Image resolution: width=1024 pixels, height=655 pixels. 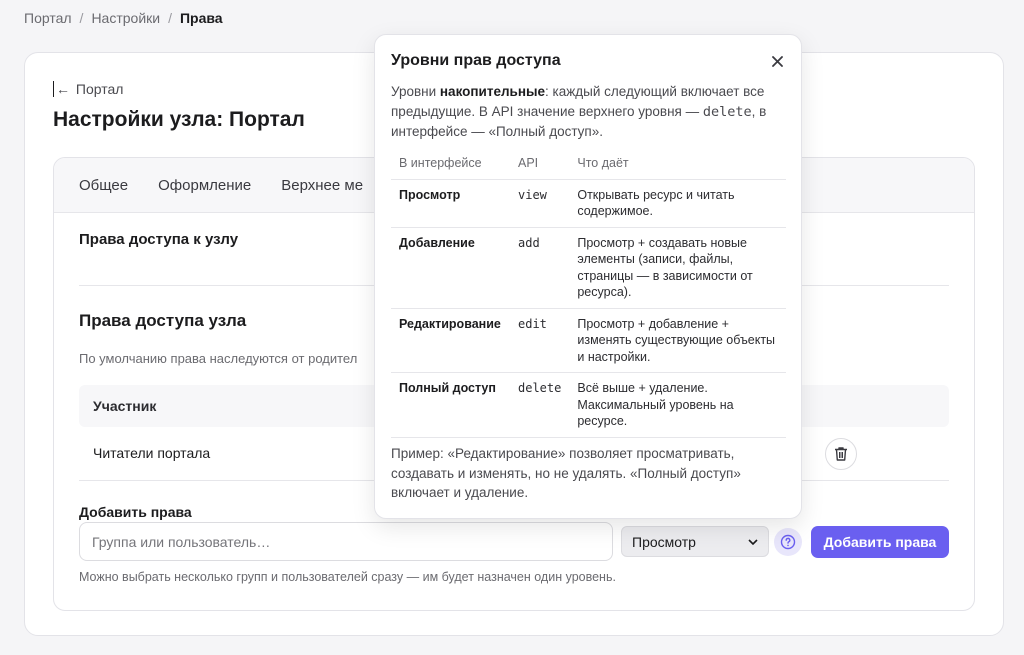 I want to click on delete-button, so click(x=841, y=454).